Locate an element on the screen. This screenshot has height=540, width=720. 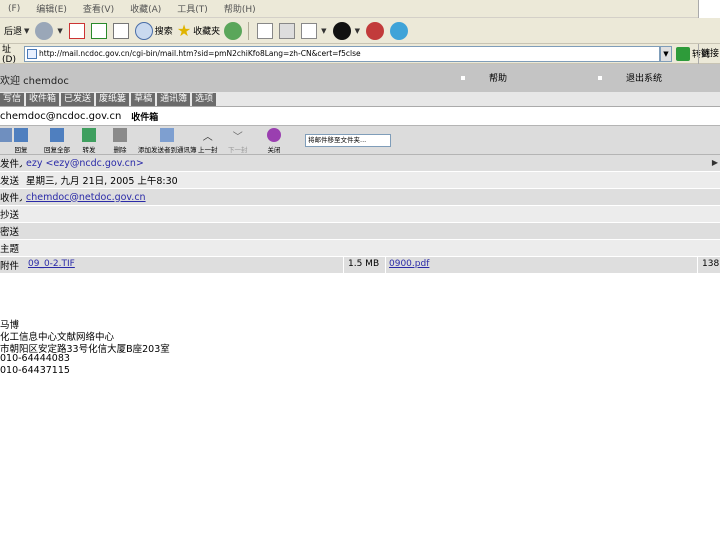
attachment-link: 0900.pdf is located at coordinates (409, 264).